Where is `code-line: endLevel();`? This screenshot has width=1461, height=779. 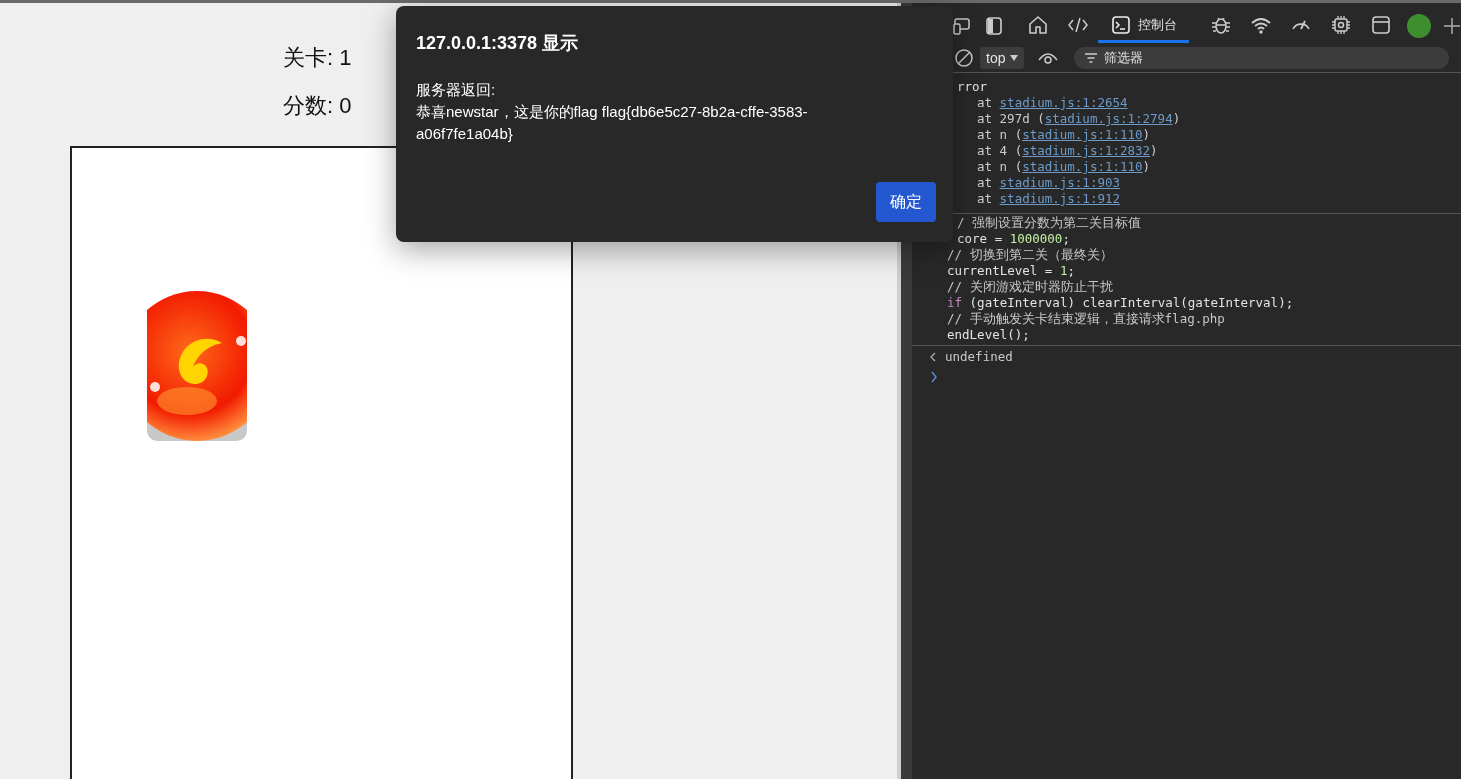 code-line: endLevel(); is located at coordinates (988, 335).